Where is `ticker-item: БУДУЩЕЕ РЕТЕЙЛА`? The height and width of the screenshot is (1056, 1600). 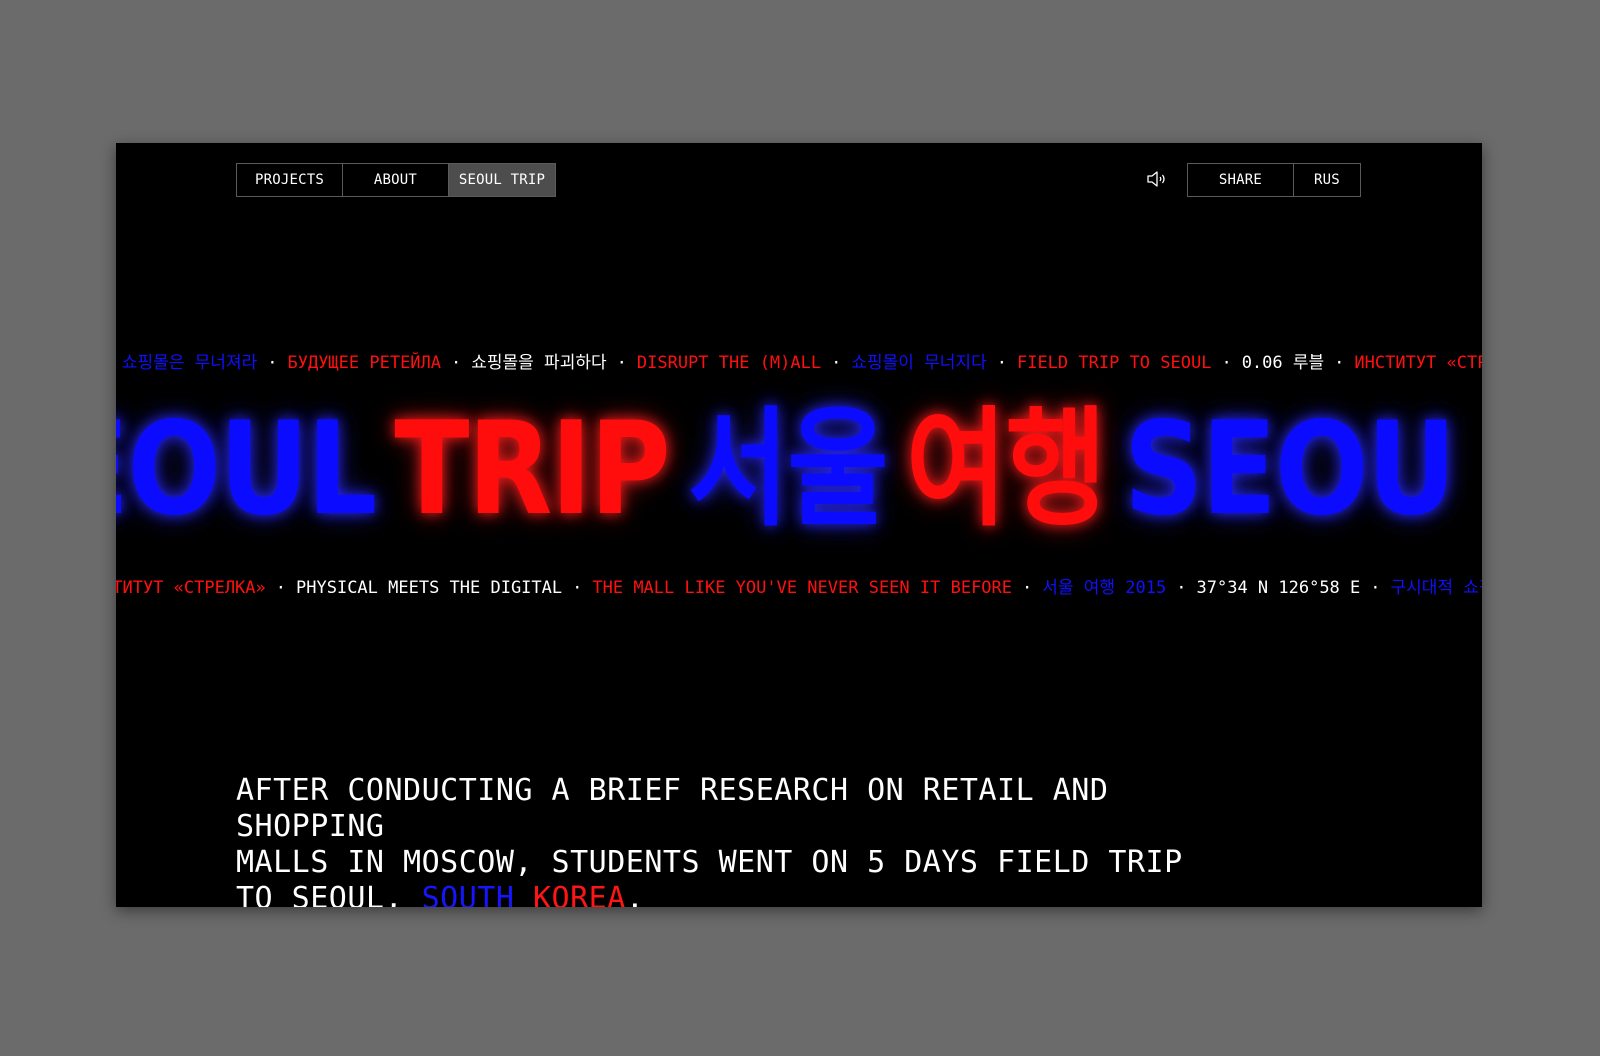 ticker-item: БУДУЩЕЕ РЕТЕЙЛА is located at coordinates (364, 363).